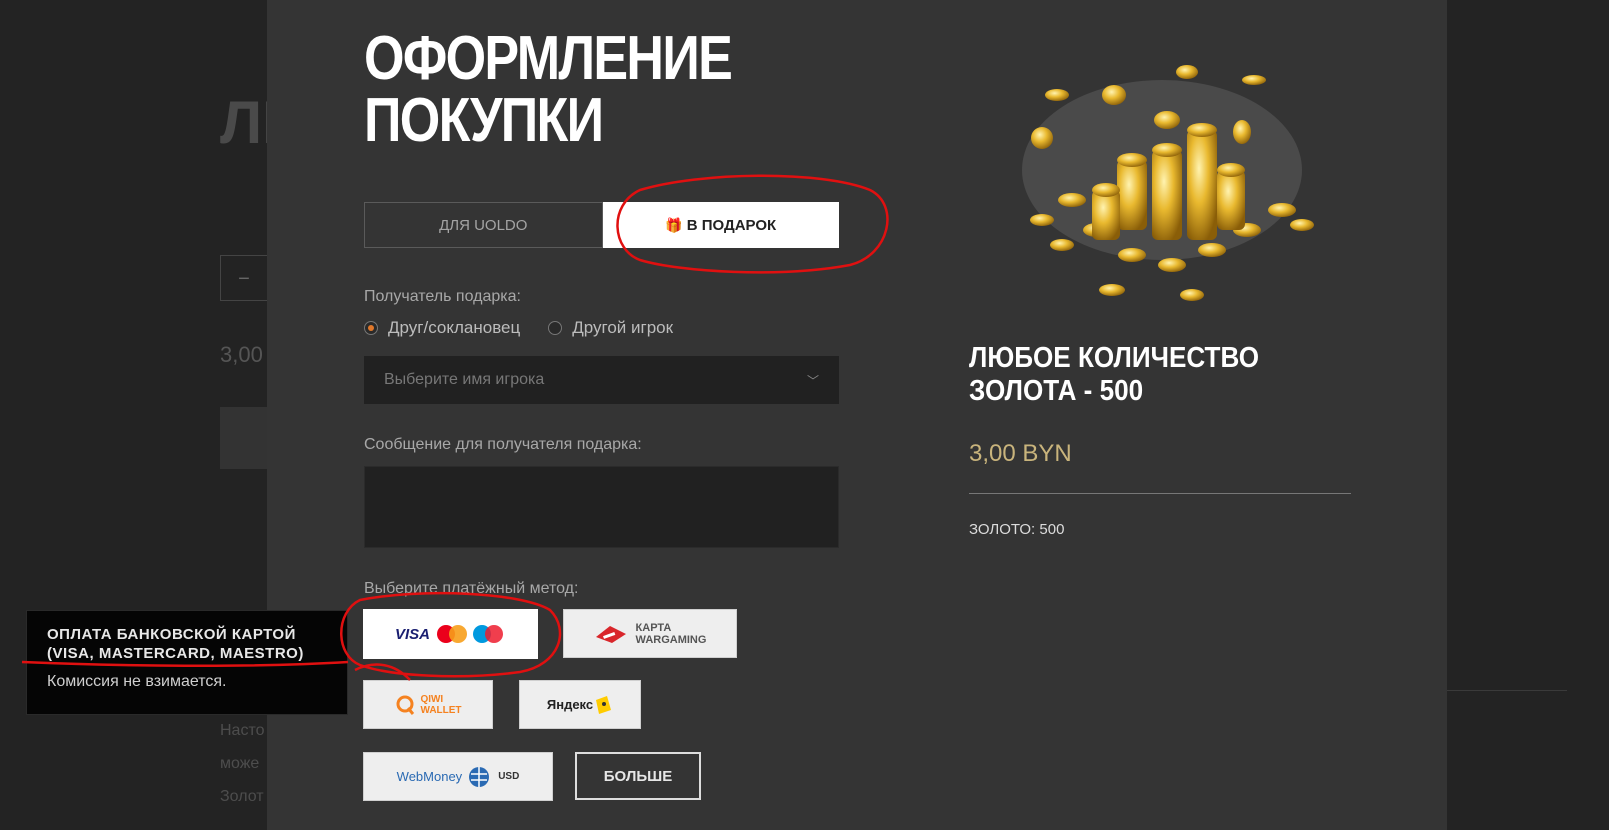  I want to click on page-title-line: ОФОРМЛЕНИЕ, so click(548, 58).